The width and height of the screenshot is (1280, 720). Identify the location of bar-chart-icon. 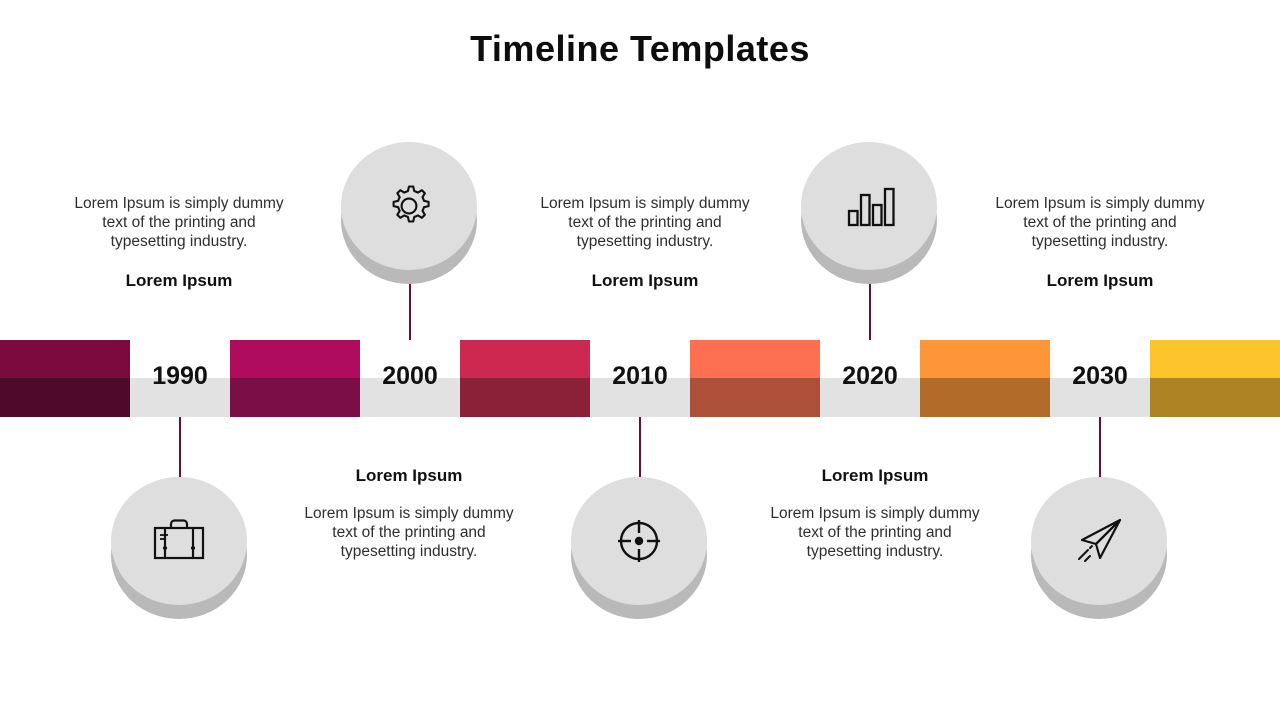
(869, 206).